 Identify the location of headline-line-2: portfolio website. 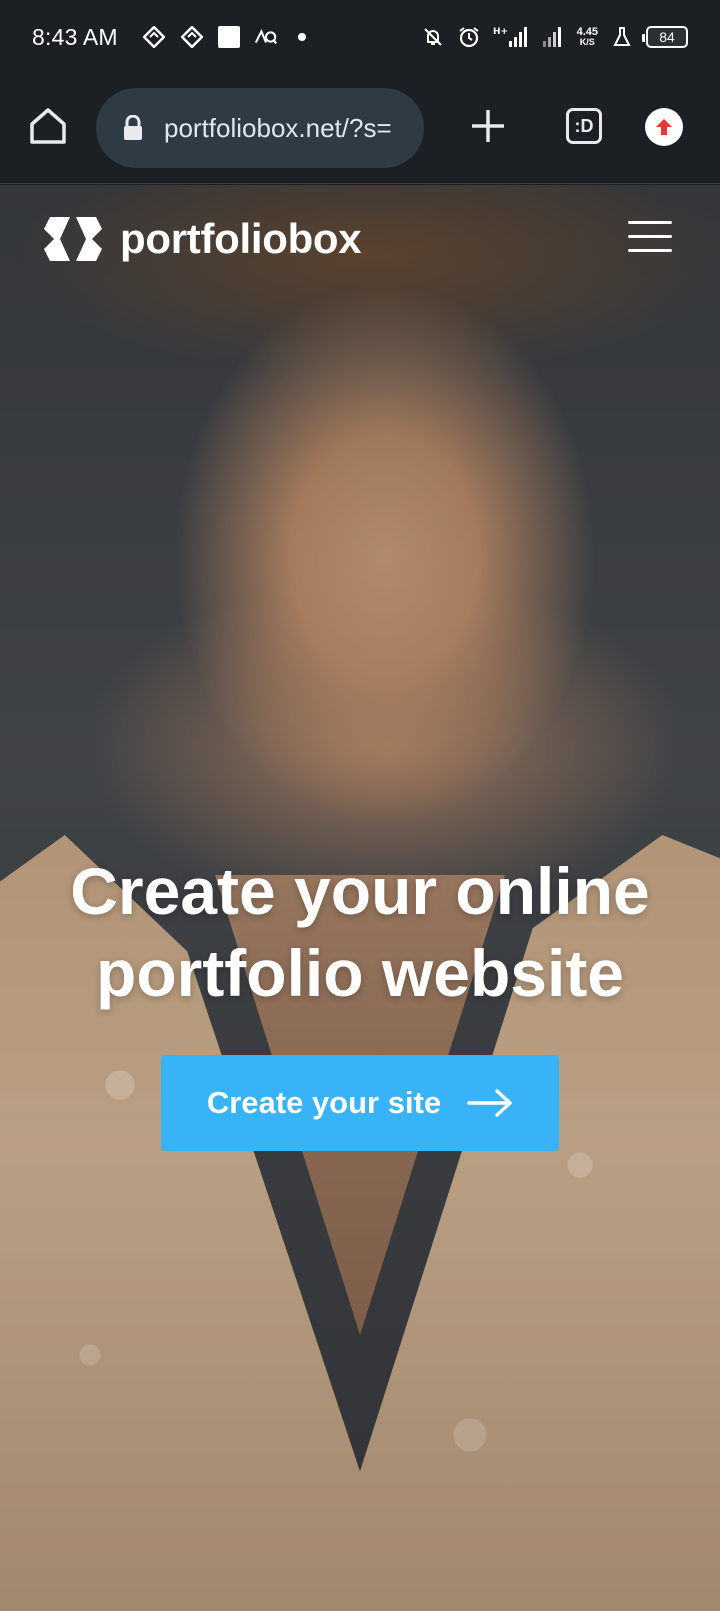
(360, 973).